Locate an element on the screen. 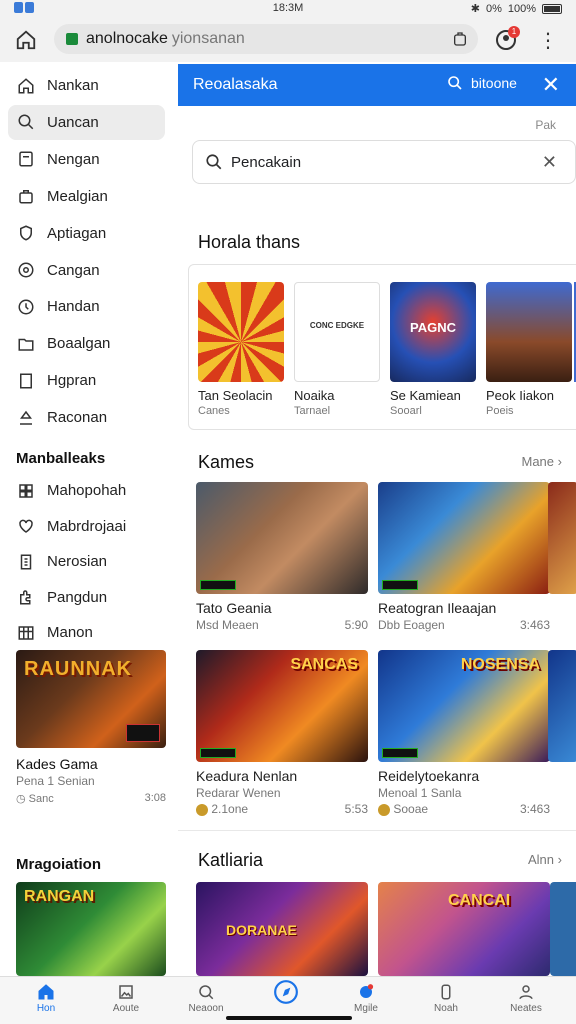  section-title: Horala thans is located at coordinates (249, 242).